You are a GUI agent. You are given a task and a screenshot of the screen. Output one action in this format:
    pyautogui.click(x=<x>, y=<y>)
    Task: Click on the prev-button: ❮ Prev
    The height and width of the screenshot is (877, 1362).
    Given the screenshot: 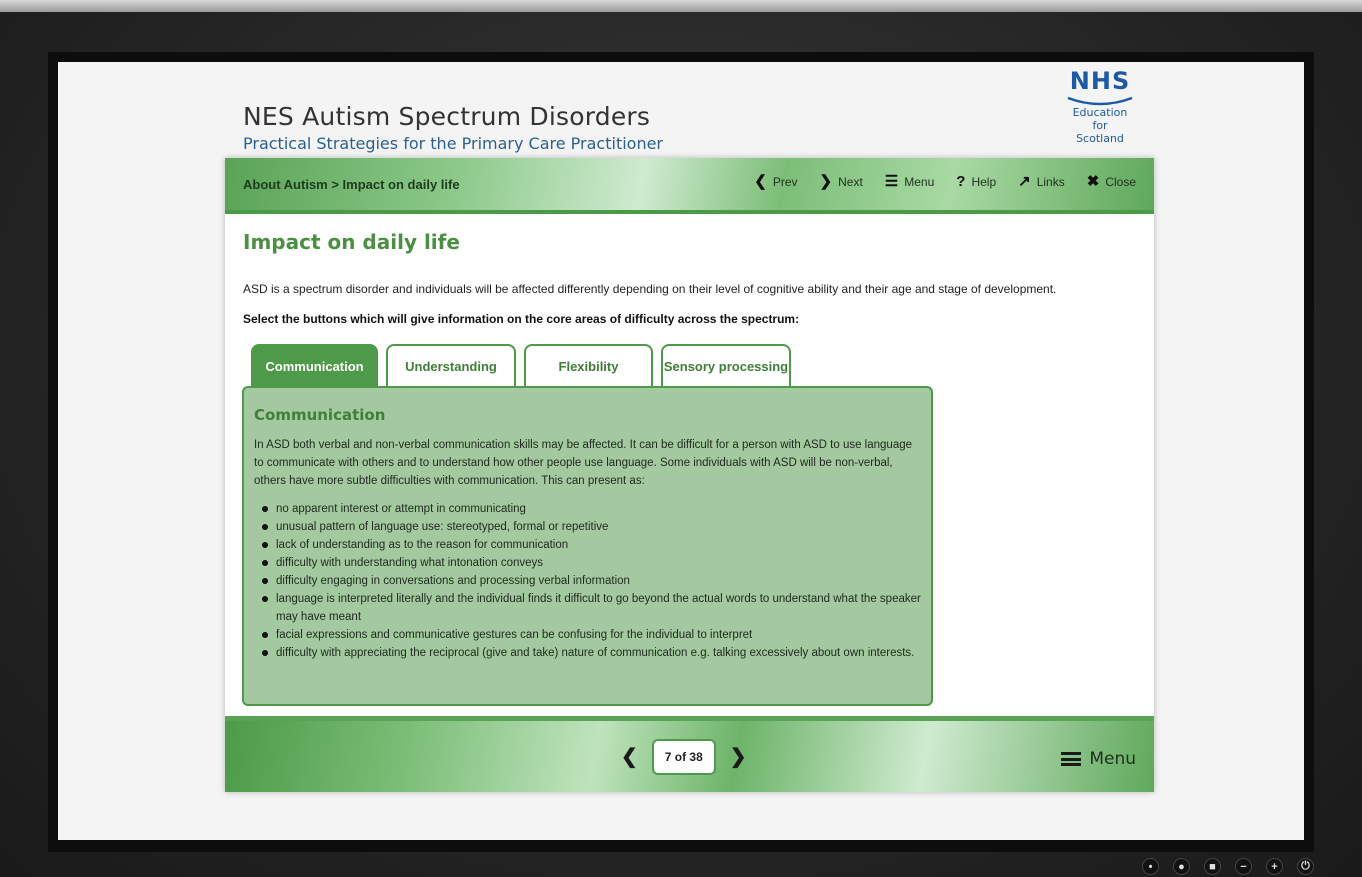 What is the action you would take?
    pyautogui.click(x=776, y=181)
    